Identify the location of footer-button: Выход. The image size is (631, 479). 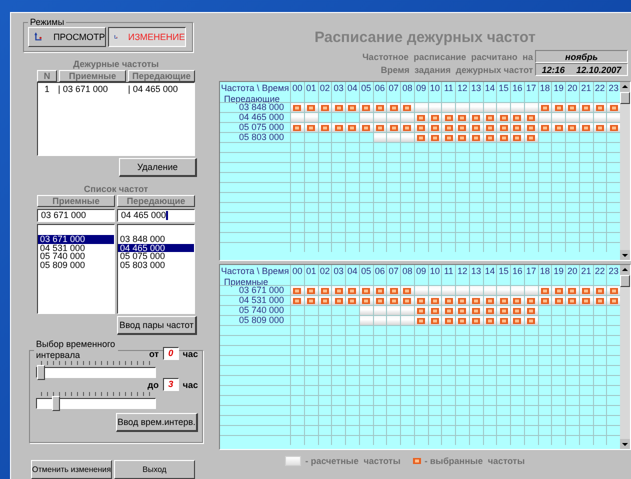
(154, 469).